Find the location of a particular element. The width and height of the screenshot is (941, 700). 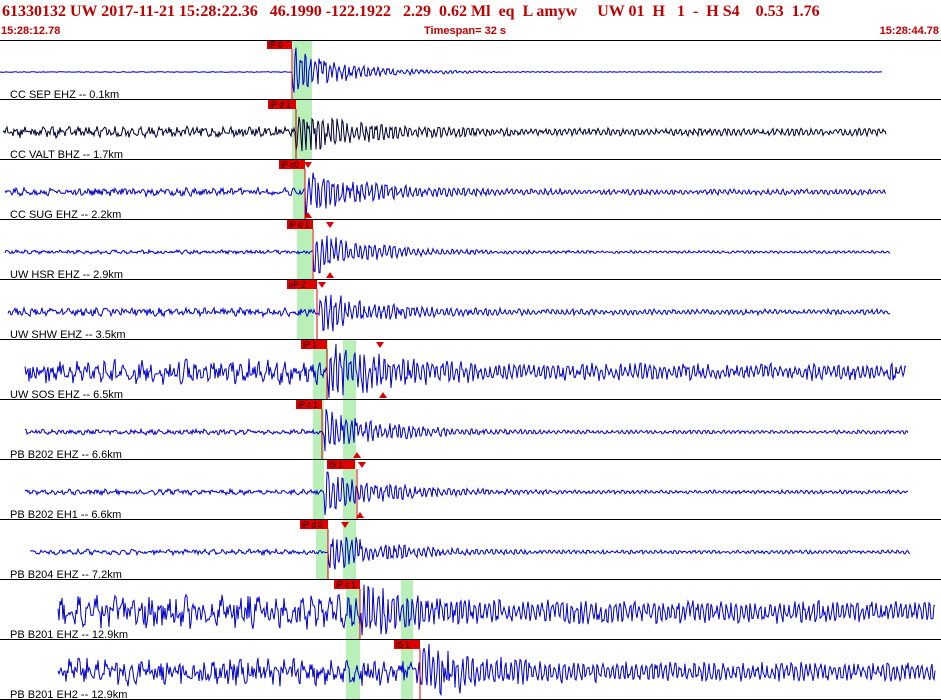

trace-row: eP 2UW SHW EHZ -- 3.5km is located at coordinates (470, 310).